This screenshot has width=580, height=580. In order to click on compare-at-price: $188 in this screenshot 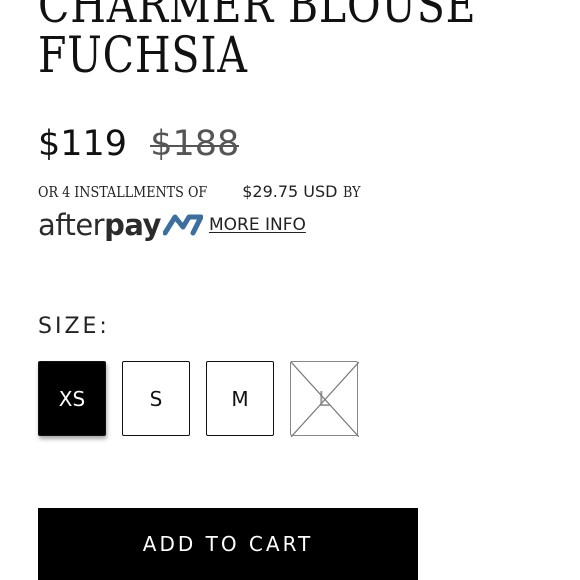, I will do `click(195, 144)`.